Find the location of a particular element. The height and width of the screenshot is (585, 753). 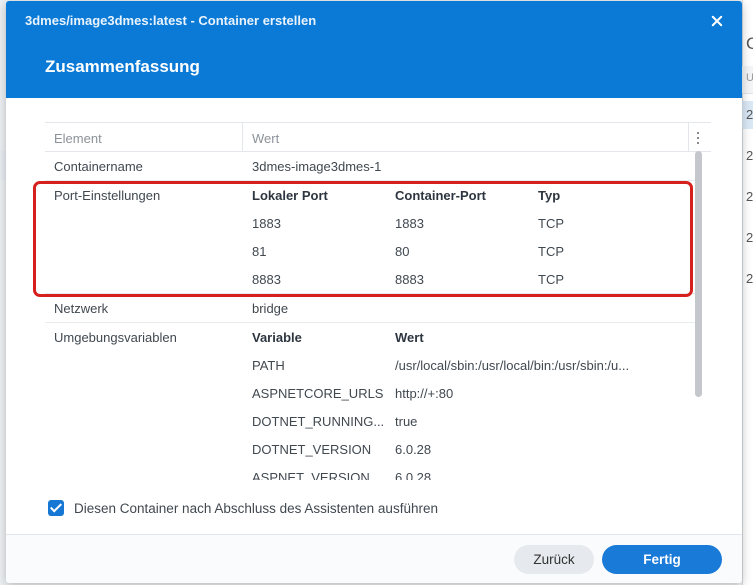

dialog-footer: Zurück Fertig is located at coordinates (374, 558).